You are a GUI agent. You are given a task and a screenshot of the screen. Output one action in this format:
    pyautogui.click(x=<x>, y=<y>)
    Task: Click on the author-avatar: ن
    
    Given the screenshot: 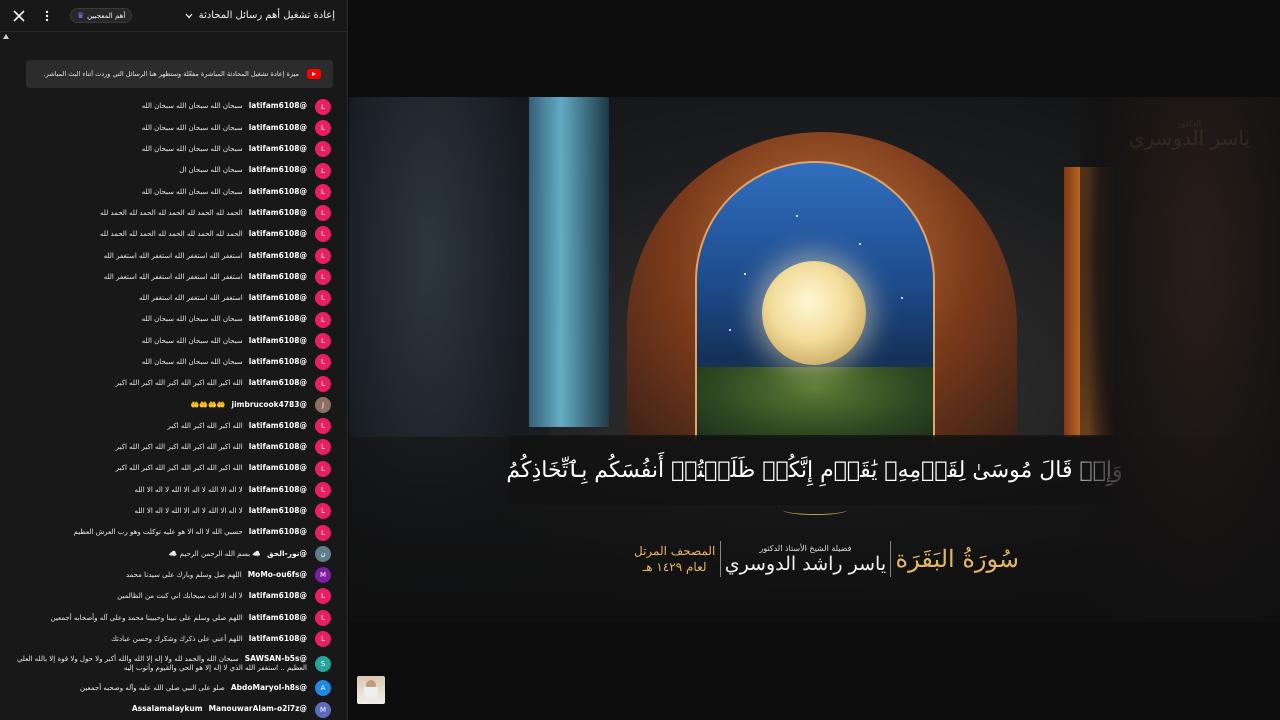 What is the action you would take?
    pyautogui.click(x=323, y=553)
    